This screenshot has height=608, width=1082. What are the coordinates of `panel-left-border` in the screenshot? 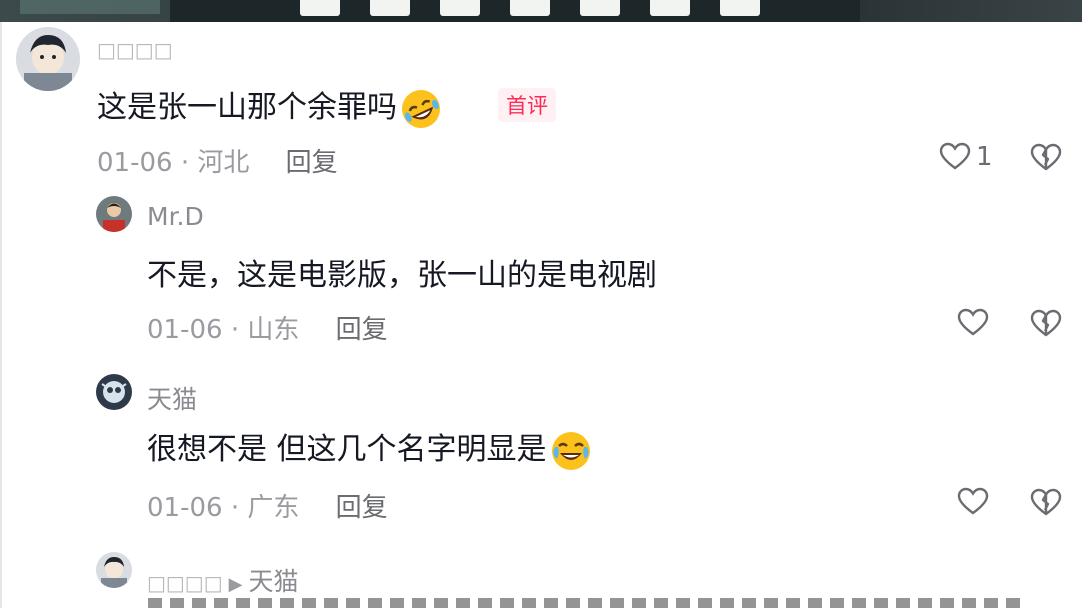 It's located at (1, 315).